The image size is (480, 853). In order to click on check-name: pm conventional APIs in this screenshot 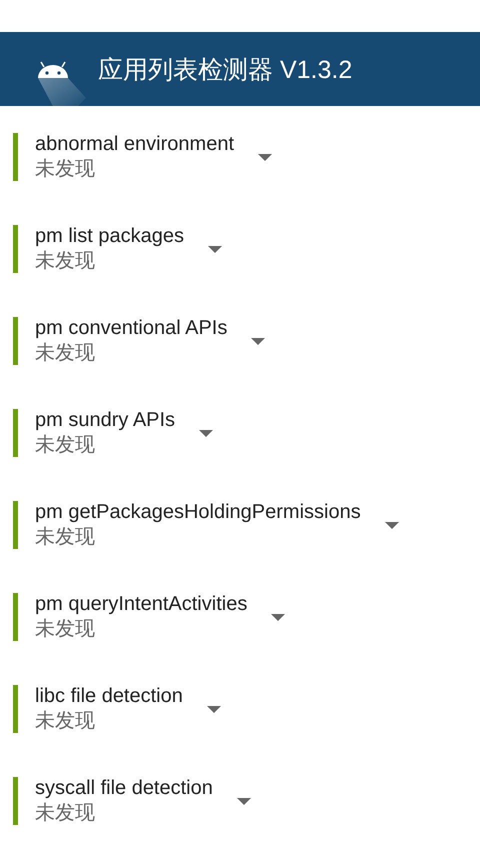, I will do `click(131, 328)`.